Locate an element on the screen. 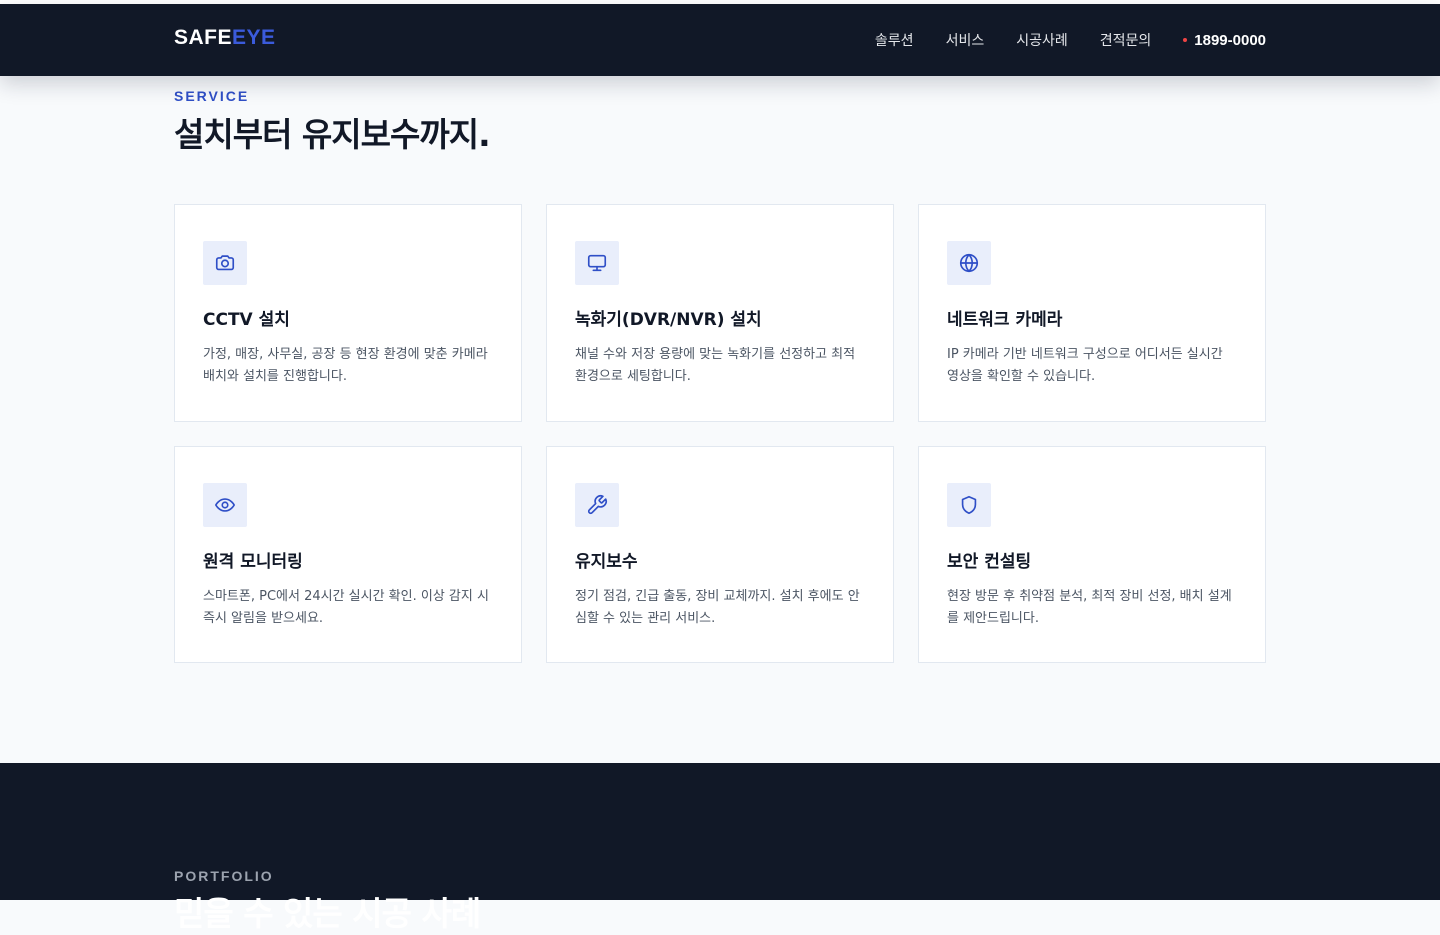  nav-item-estimate: 견적문의 is located at coordinates (1126, 40).